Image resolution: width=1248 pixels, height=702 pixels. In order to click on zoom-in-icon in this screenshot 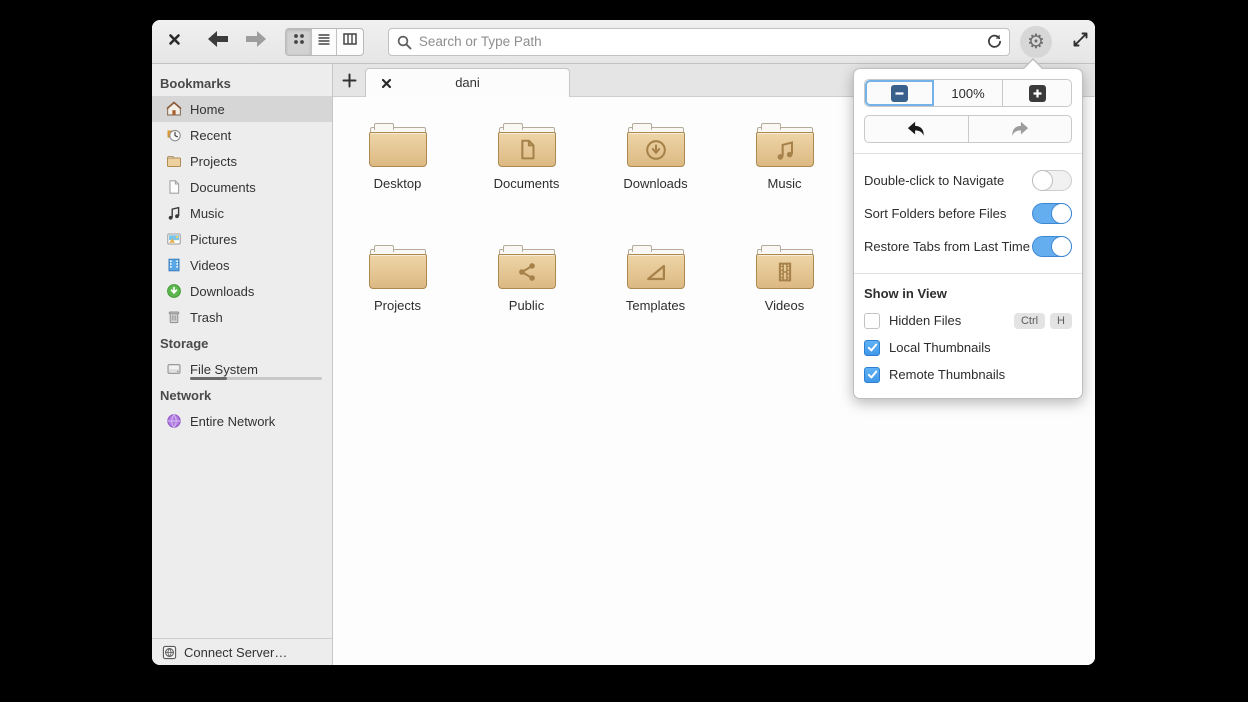, I will do `click(1037, 93)`.